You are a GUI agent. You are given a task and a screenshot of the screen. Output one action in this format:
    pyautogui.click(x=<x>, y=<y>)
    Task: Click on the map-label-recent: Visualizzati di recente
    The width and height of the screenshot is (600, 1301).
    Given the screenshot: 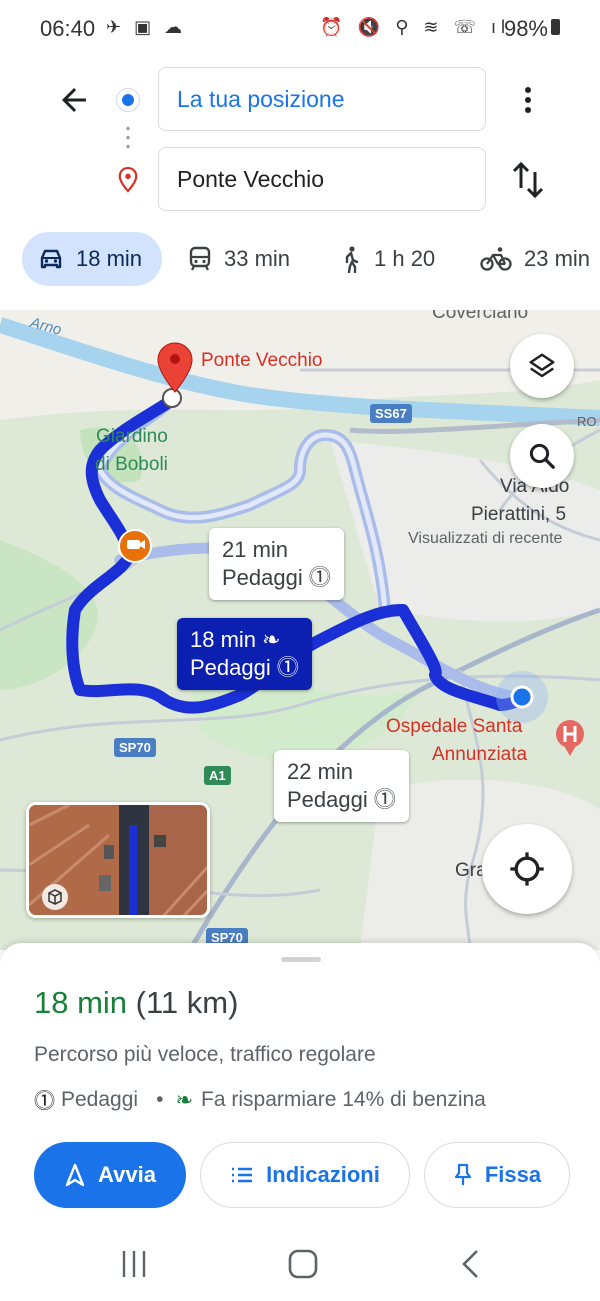 What is the action you would take?
    pyautogui.click(x=485, y=538)
    